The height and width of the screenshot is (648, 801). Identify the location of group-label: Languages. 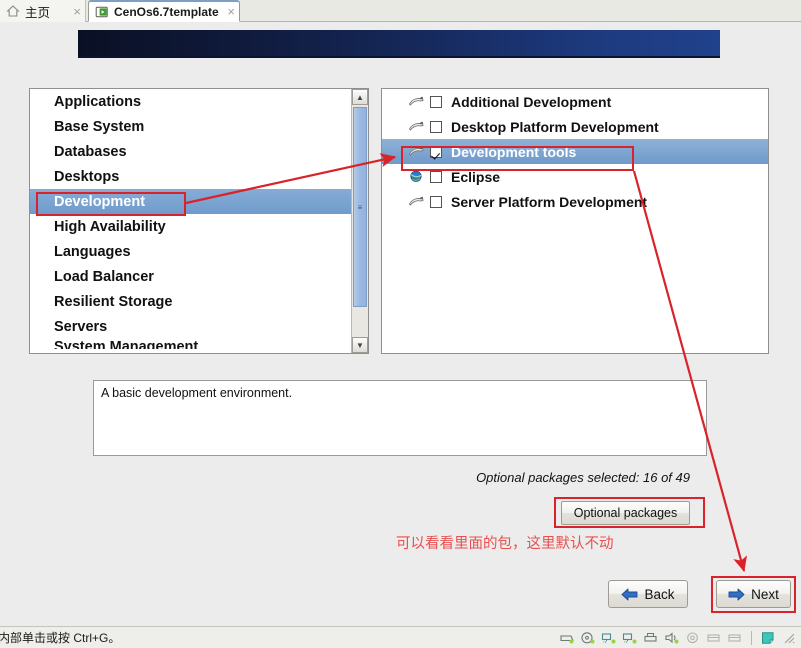
(92, 251).